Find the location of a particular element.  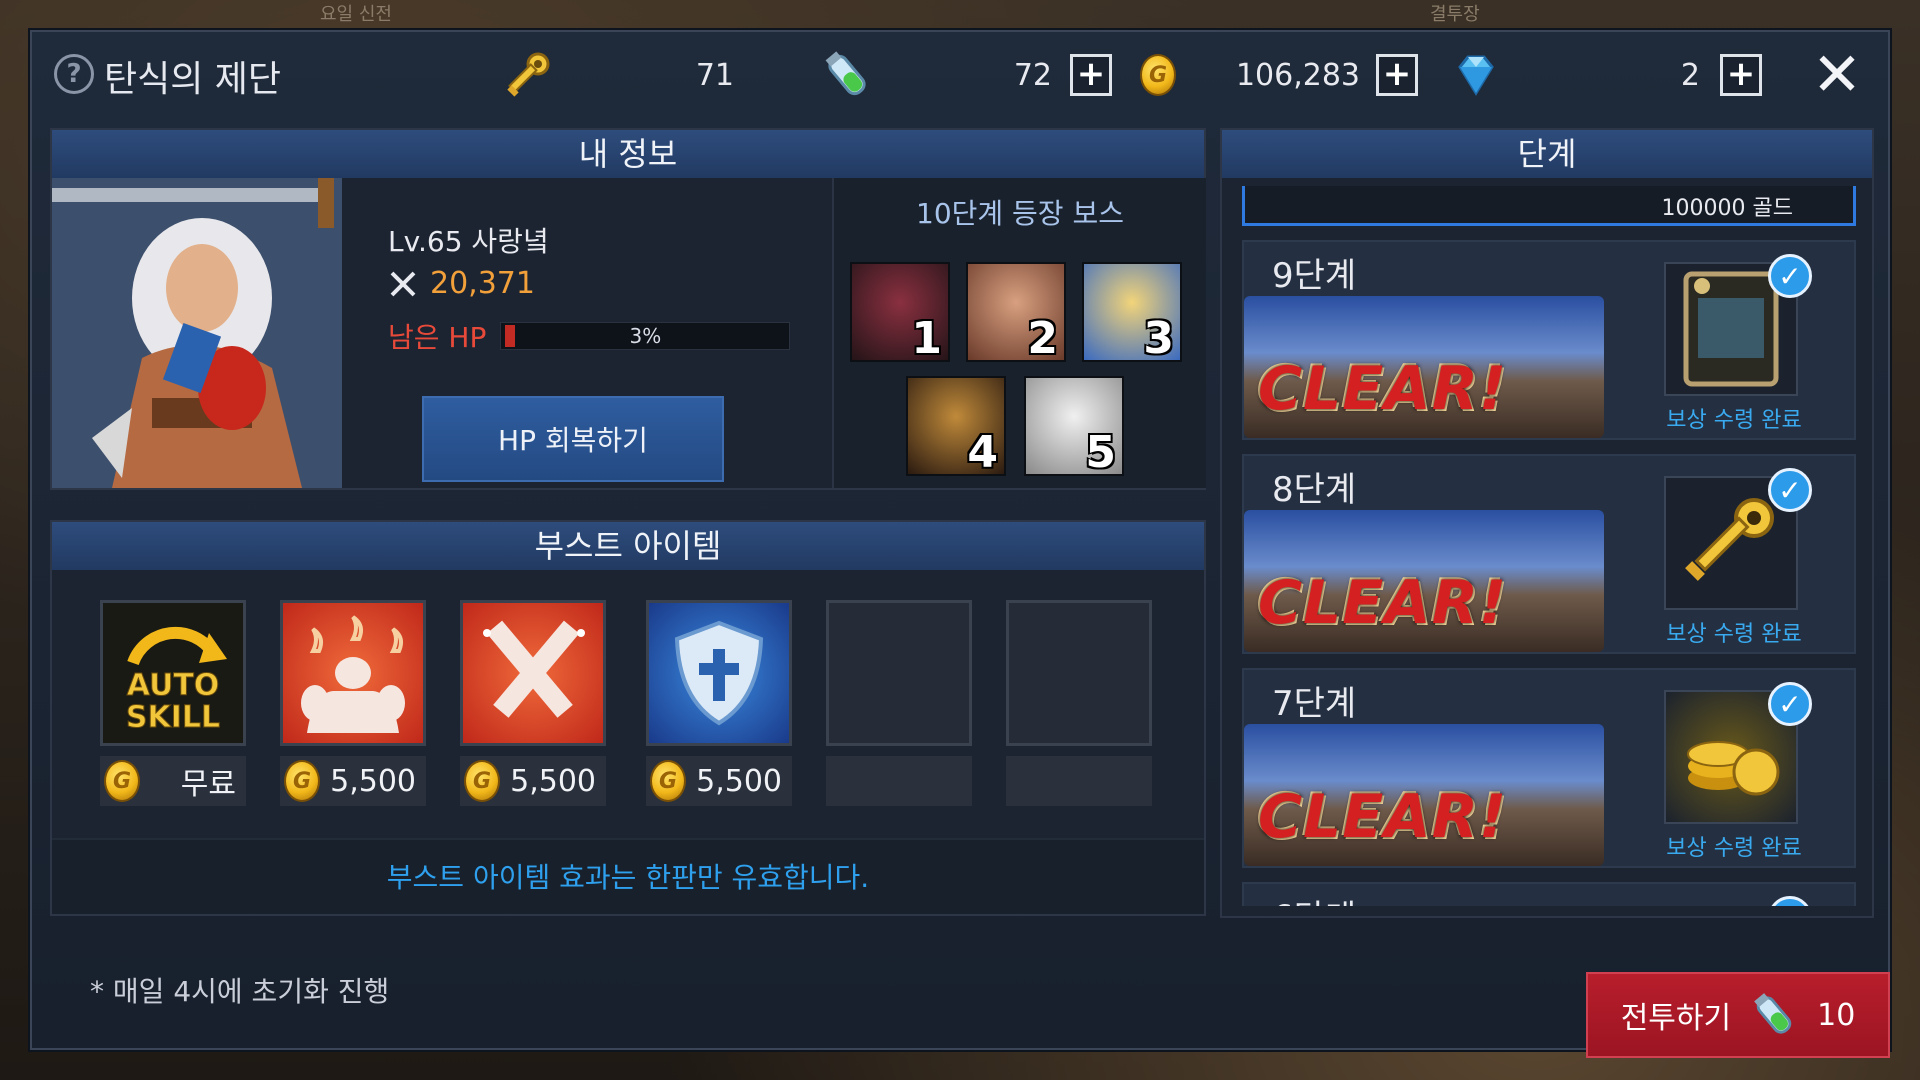

boost-slot-attack-up is located at coordinates (533, 673).